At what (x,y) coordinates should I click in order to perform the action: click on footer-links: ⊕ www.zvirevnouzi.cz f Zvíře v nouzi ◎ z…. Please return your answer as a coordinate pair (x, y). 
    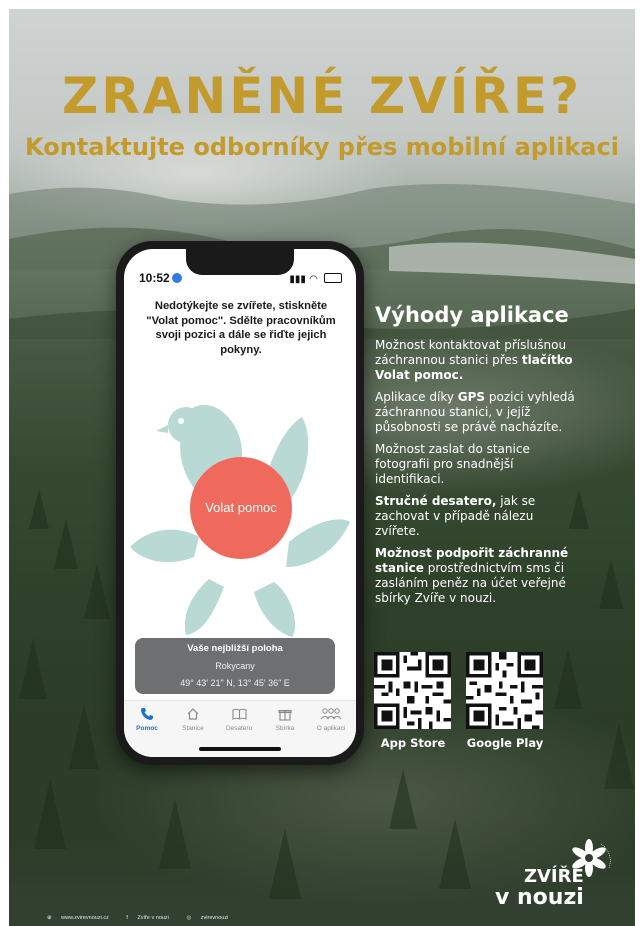
    Looking at the image, I should click on (145, 918).